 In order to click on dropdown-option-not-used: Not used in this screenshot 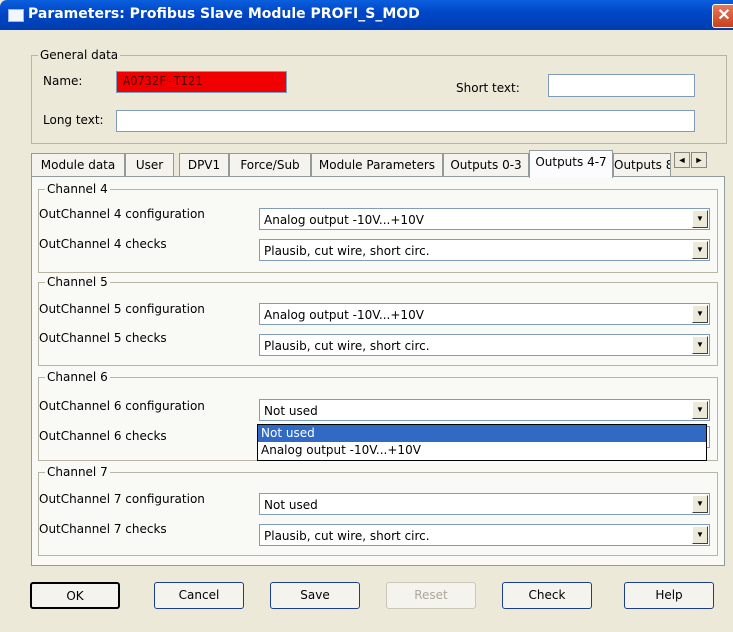, I will do `click(482, 433)`.